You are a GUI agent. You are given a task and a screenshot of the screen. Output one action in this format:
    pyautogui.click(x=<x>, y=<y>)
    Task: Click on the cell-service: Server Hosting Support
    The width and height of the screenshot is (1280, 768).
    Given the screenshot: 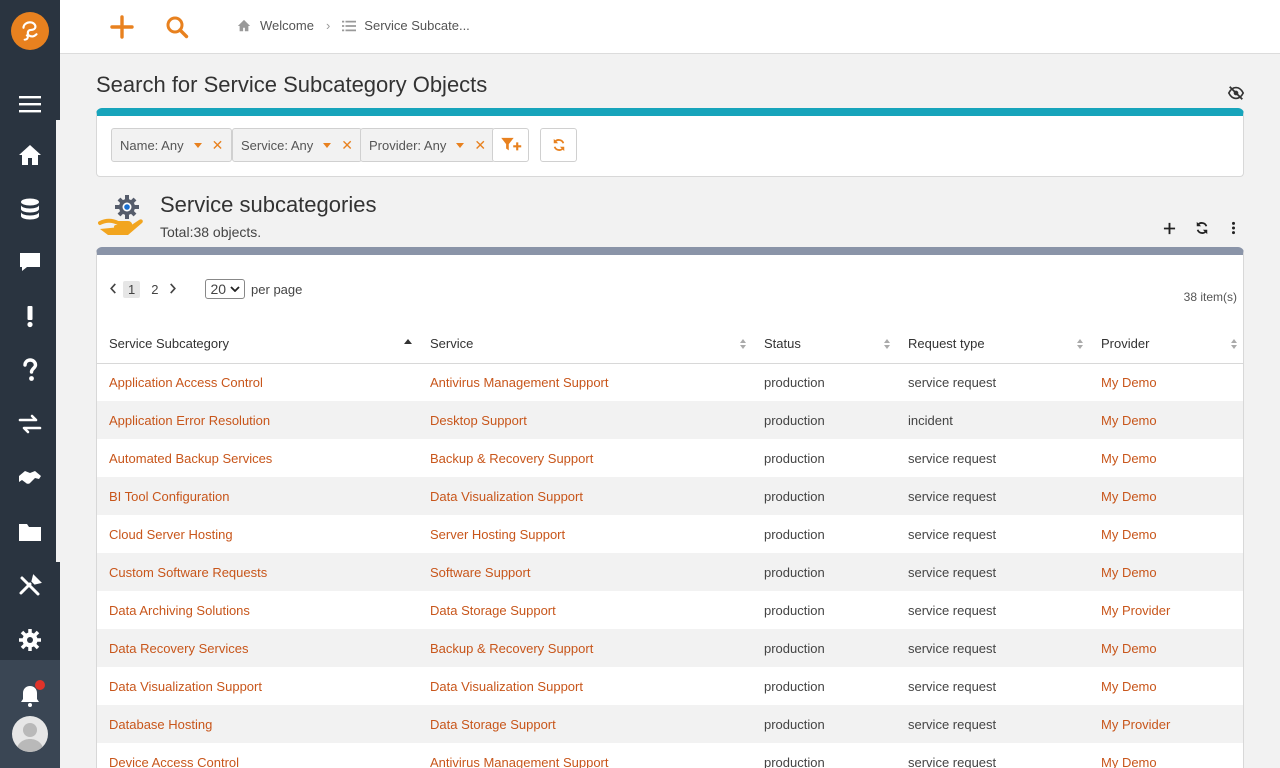 What is the action you would take?
    pyautogui.click(x=585, y=534)
    